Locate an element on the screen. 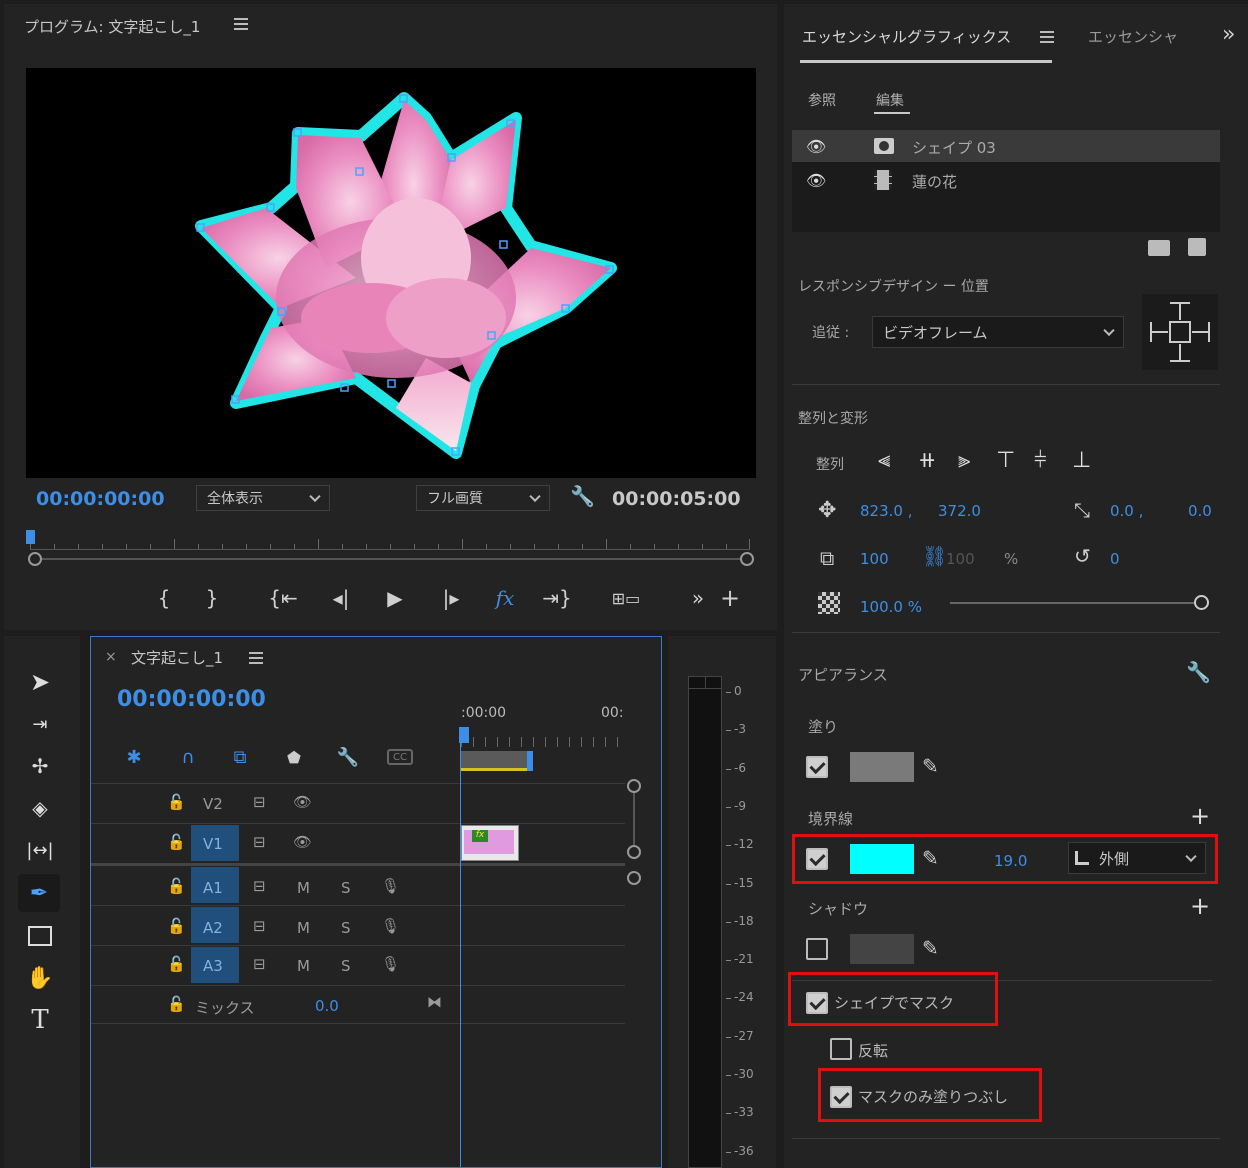 This screenshot has width=1248, height=1168. add-shadow-icon: + is located at coordinates (1200, 906).